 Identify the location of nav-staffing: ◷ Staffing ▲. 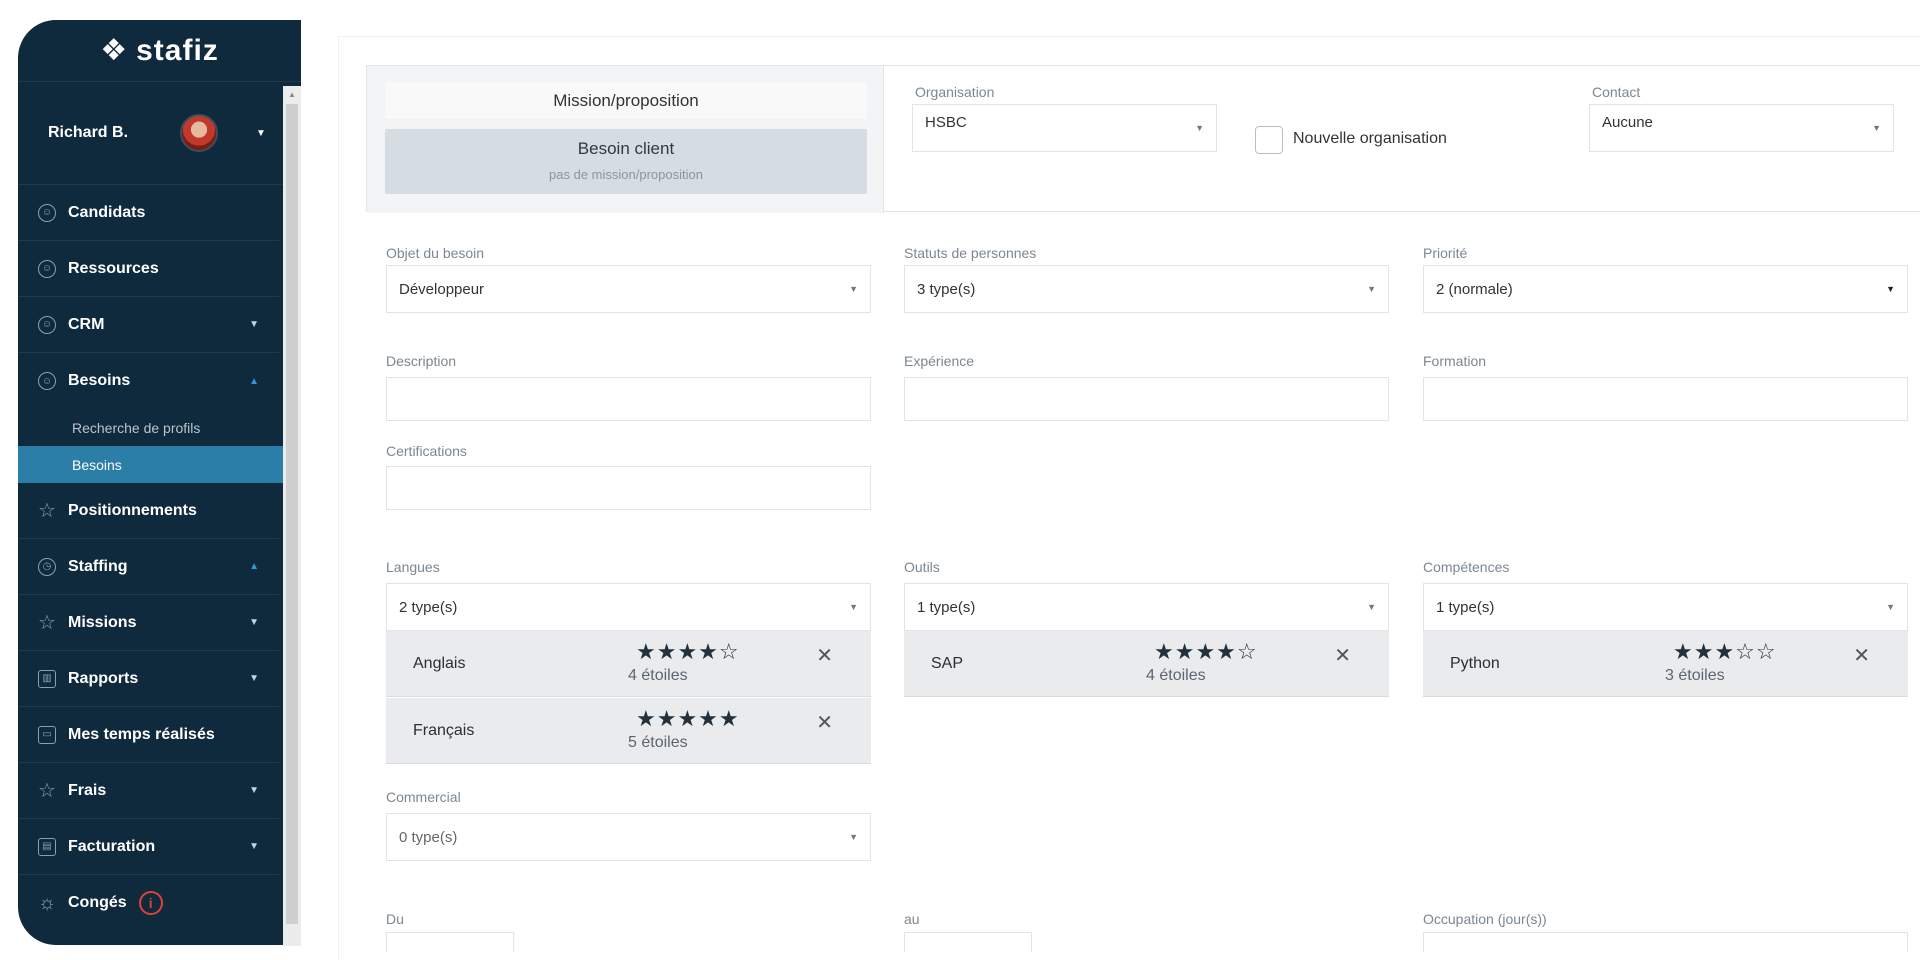
(148, 567).